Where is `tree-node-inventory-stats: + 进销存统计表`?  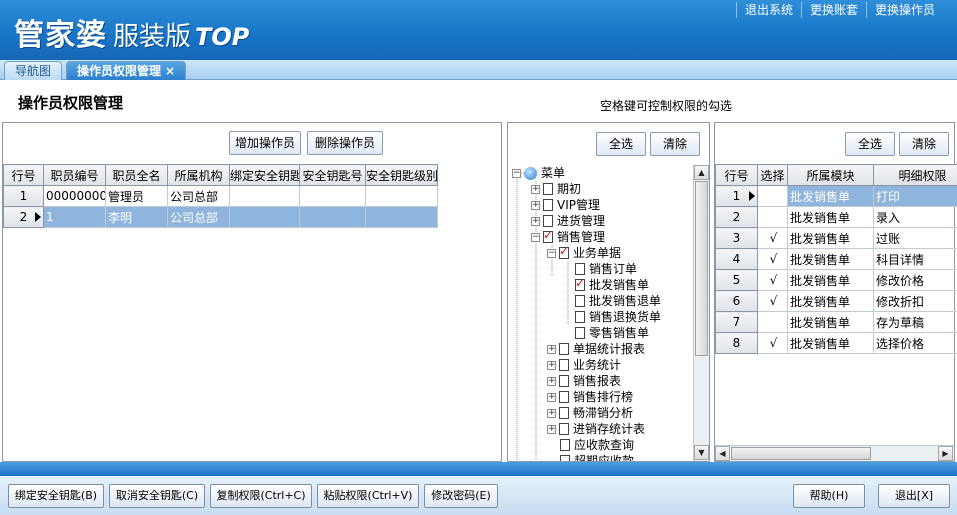 tree-node-inventory-stats: + 进销存统计表 is located at coordinates (596, 429).